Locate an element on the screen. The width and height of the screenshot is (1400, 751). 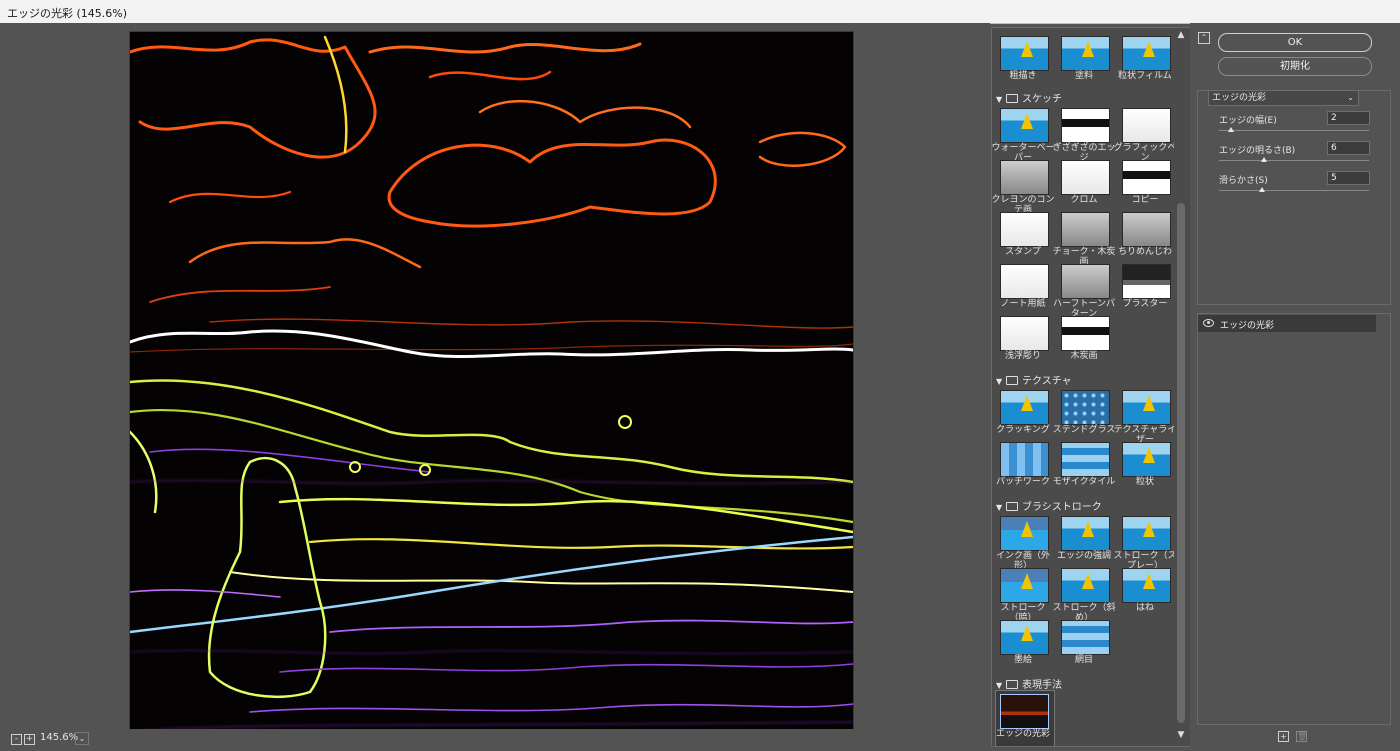
effect-layer-row: エッジの光彩 is located at coordinates (1287, 323).